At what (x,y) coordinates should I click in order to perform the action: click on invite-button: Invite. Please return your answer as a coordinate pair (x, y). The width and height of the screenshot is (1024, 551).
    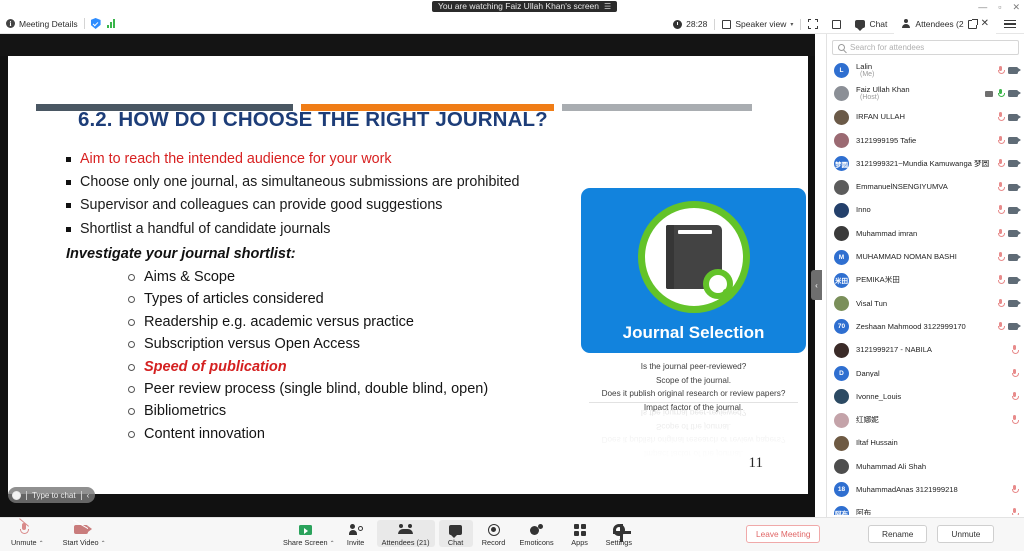
    Looking at the image, I should click on (356, 533).